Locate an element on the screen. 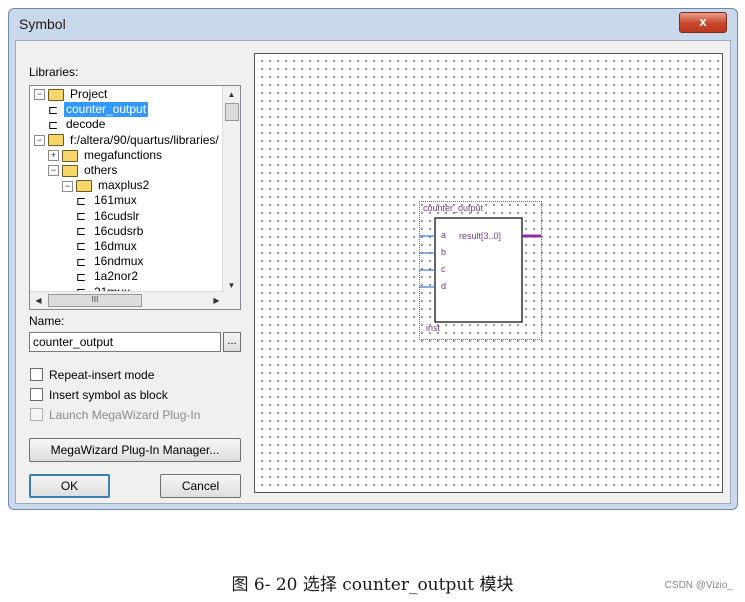  tree-item-label: Project is located at coordinates (89, 94).